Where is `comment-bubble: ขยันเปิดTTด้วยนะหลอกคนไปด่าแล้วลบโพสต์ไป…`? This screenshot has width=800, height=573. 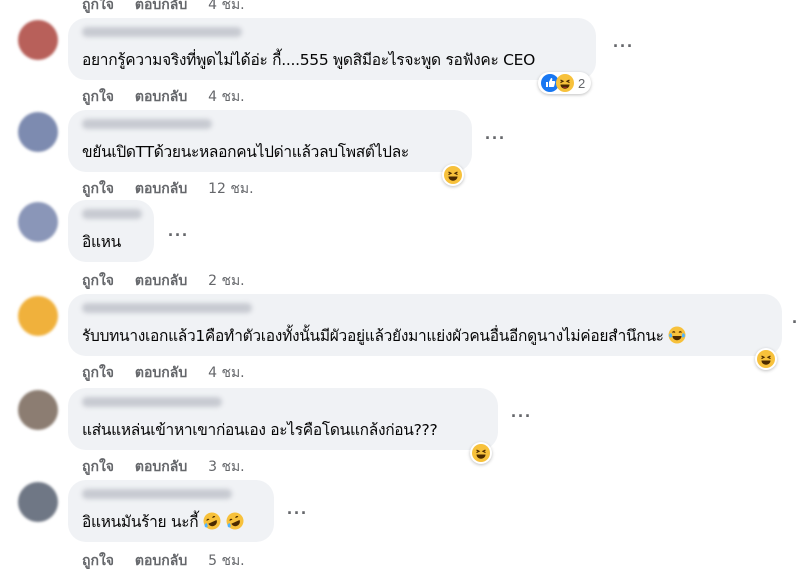 comment-bubble: ขยันเปิดTTด้วยนะหลอกคนไปด่าแล้วลบโพสต์ไป… is located at coordinates (270, 141).